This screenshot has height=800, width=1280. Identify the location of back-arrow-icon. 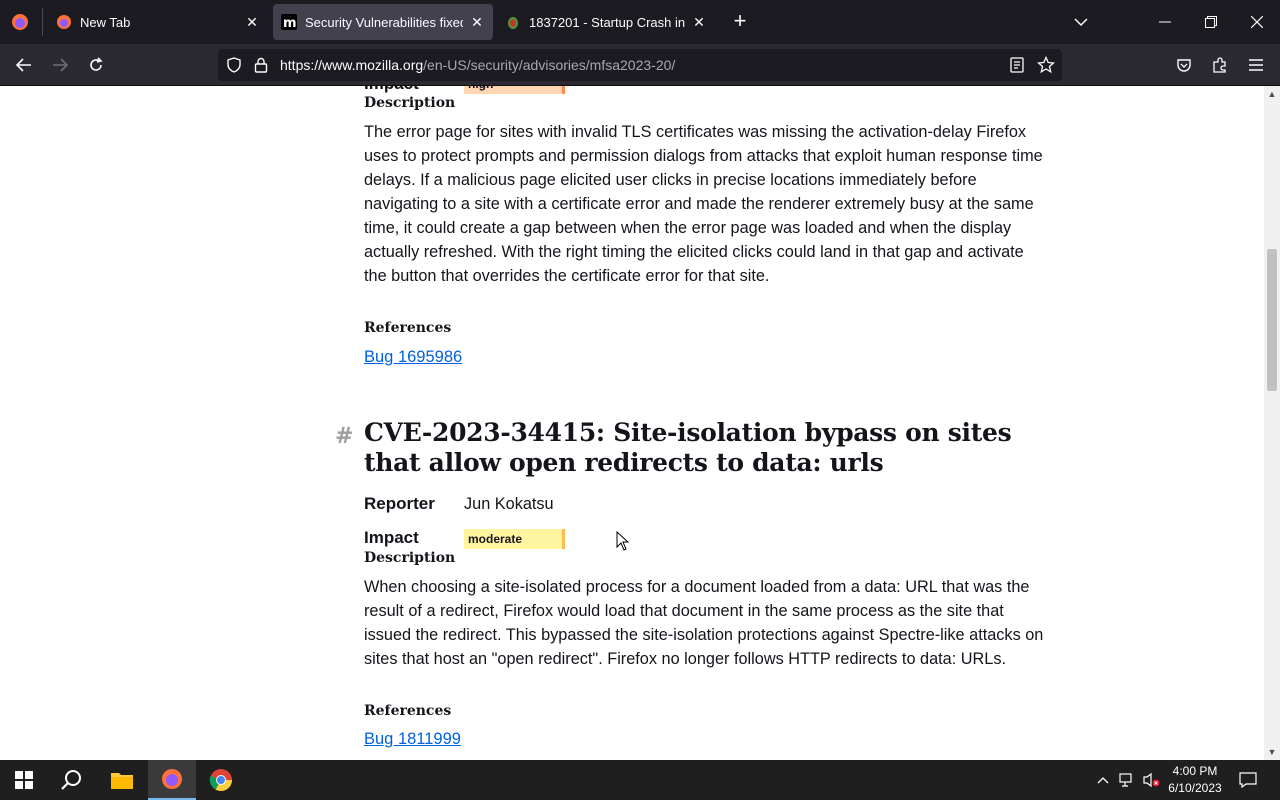
(23, 65).